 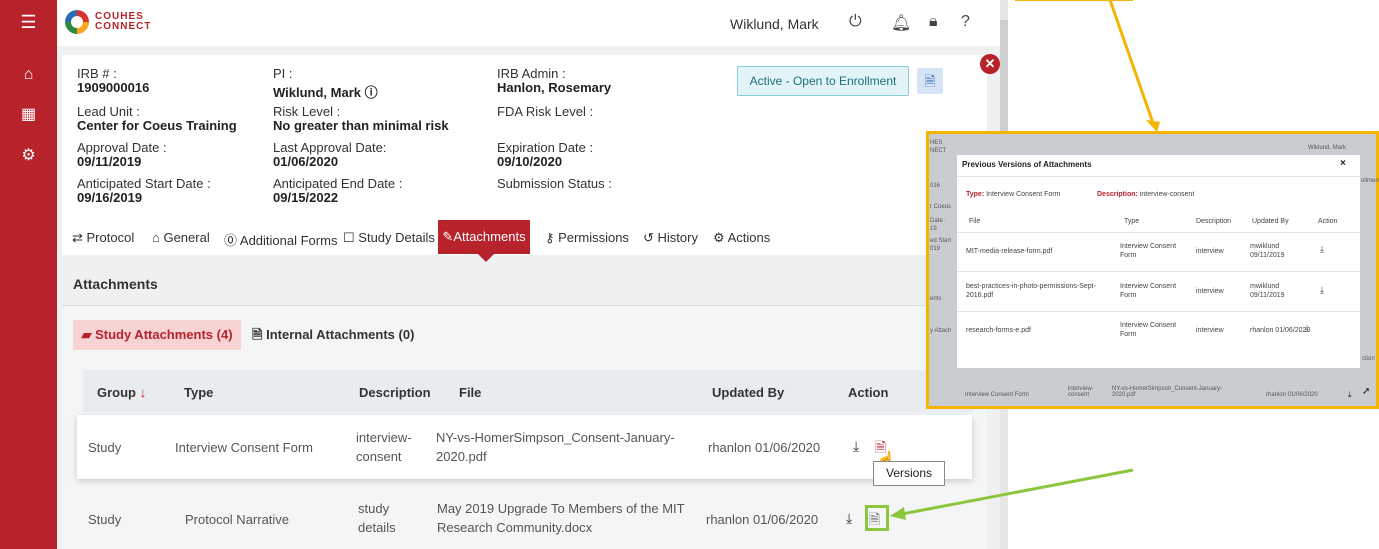 I want to click on bg-frag-3: Date :, so click(x=938, y=221).